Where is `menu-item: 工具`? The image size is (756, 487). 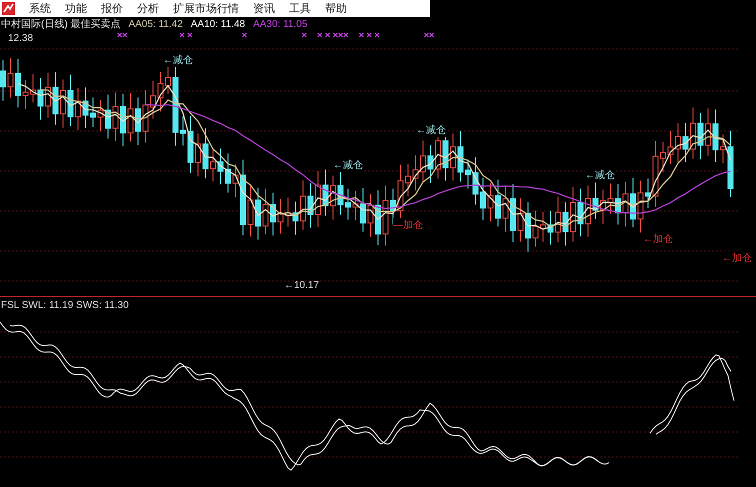 menu-item: 工具 is located at coordinates (300, 8).